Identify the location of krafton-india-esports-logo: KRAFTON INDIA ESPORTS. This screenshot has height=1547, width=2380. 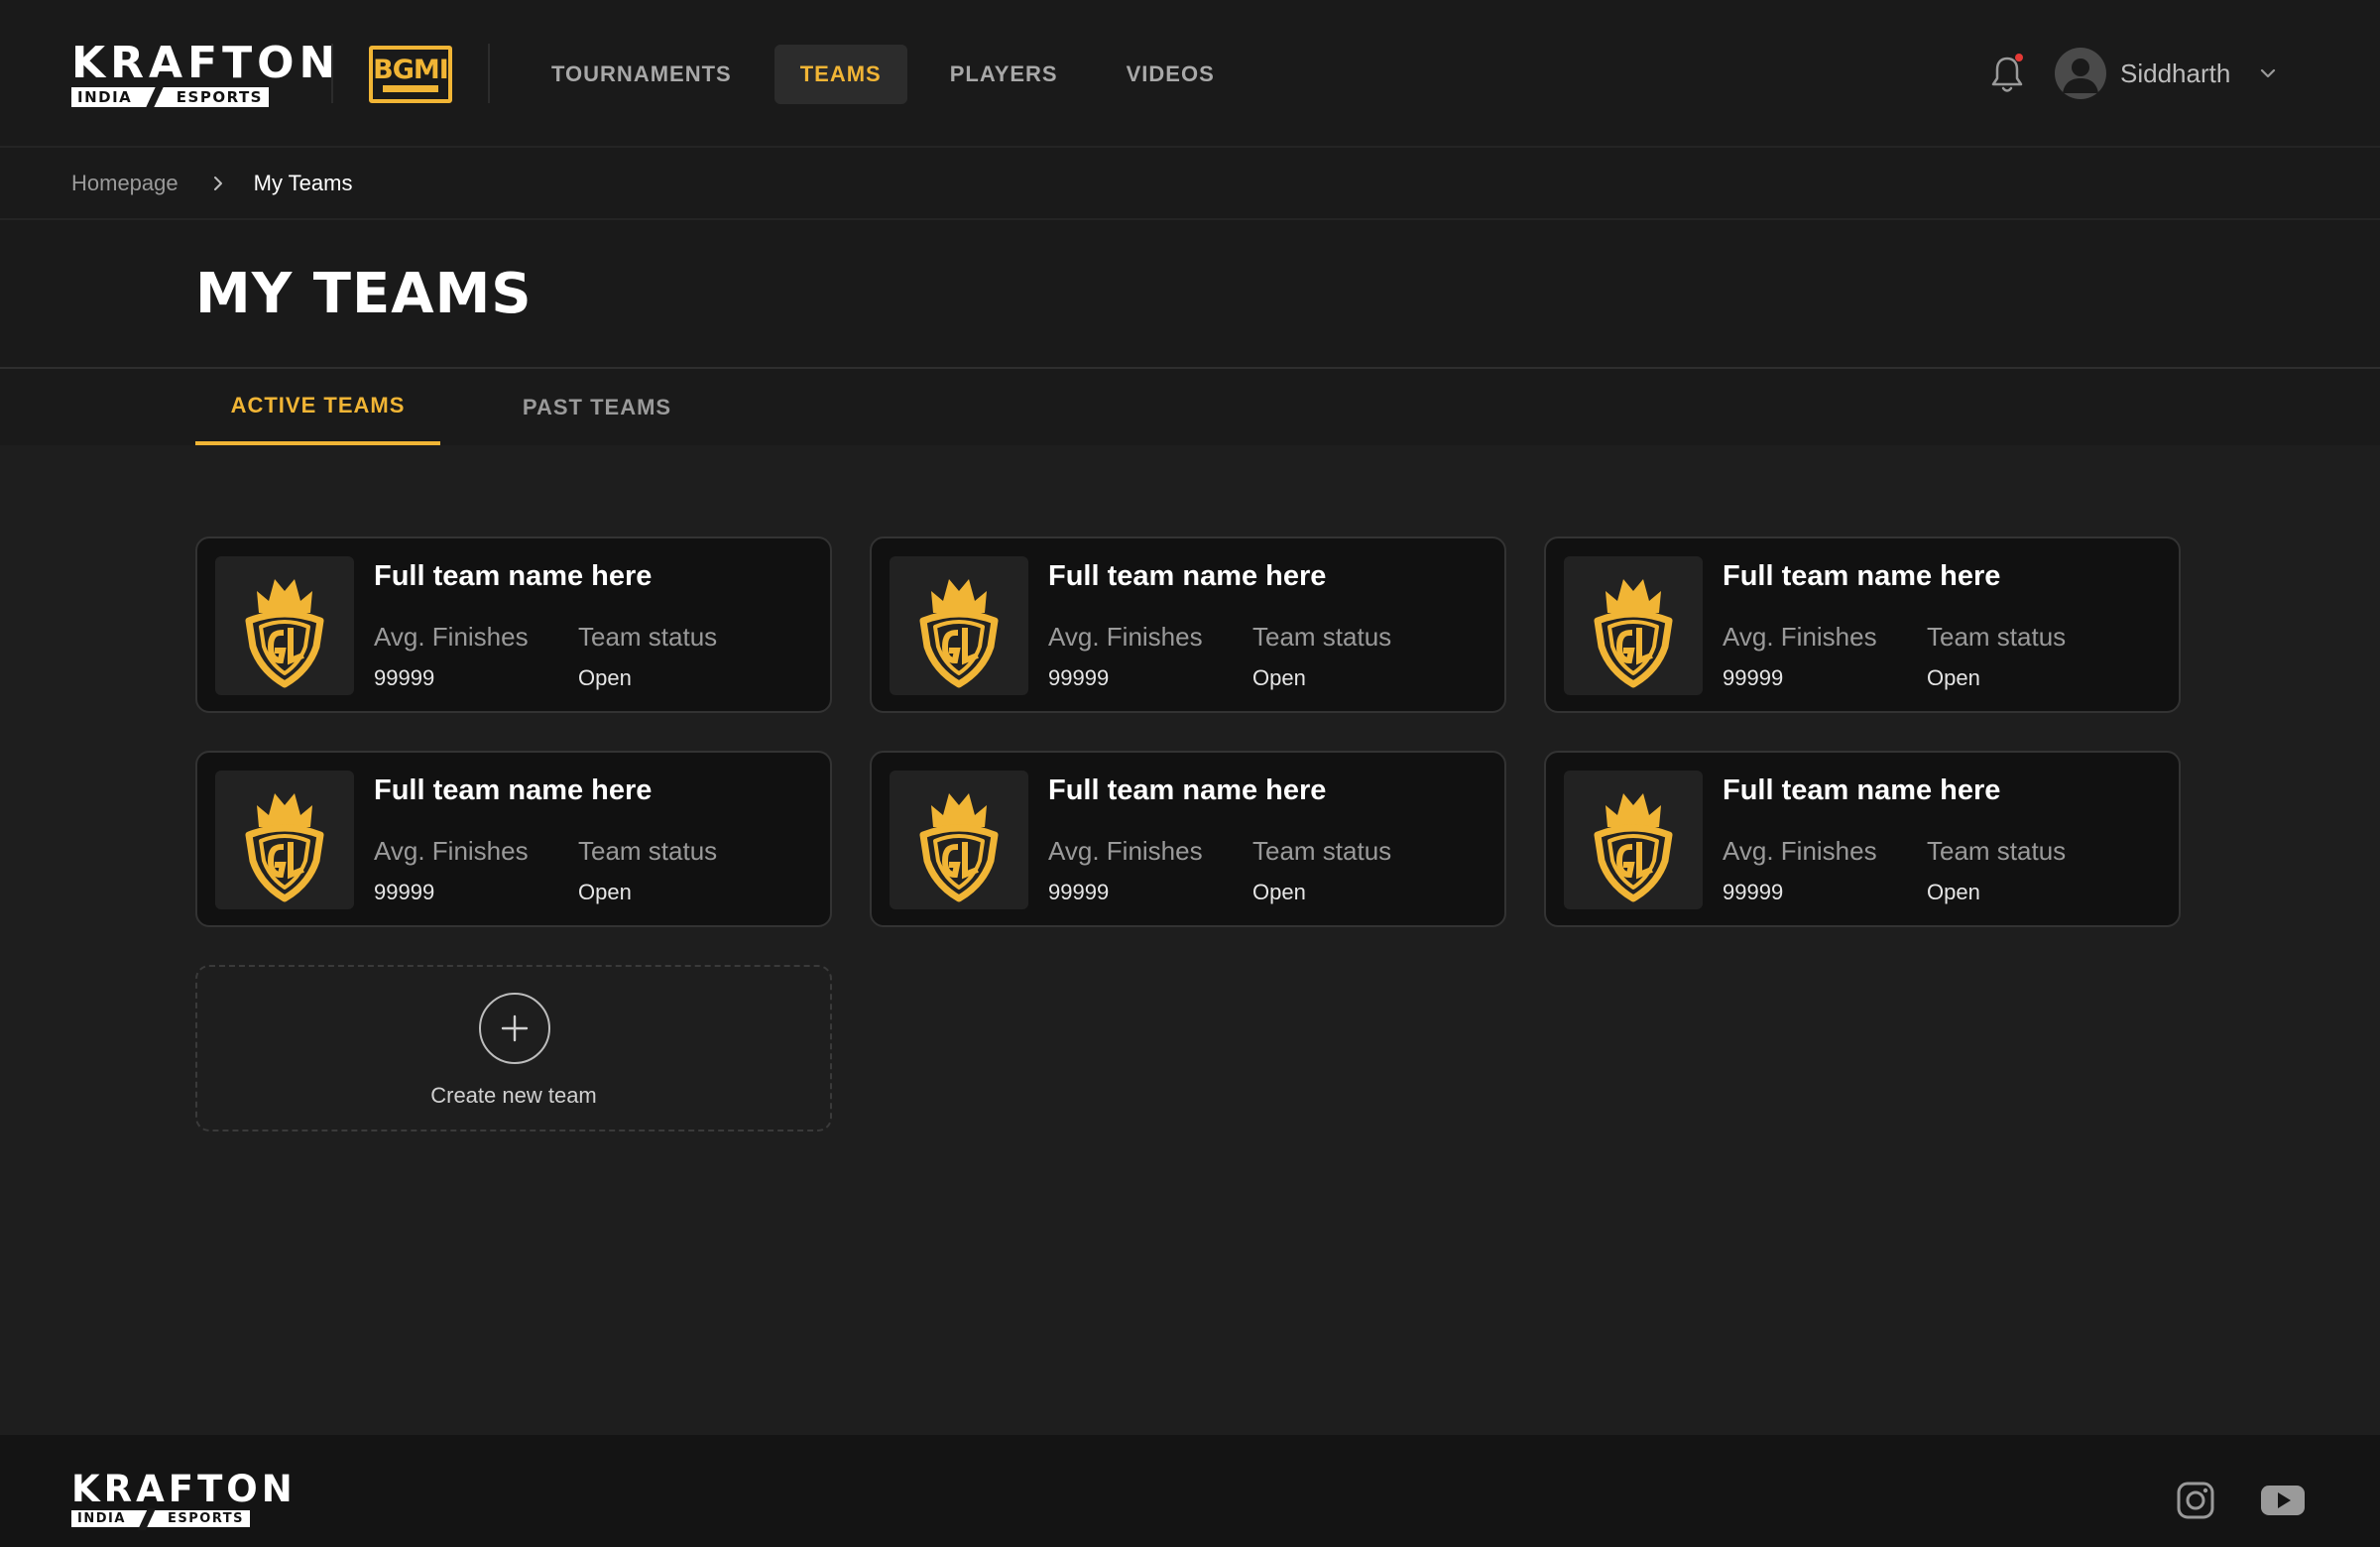
(206, 73).